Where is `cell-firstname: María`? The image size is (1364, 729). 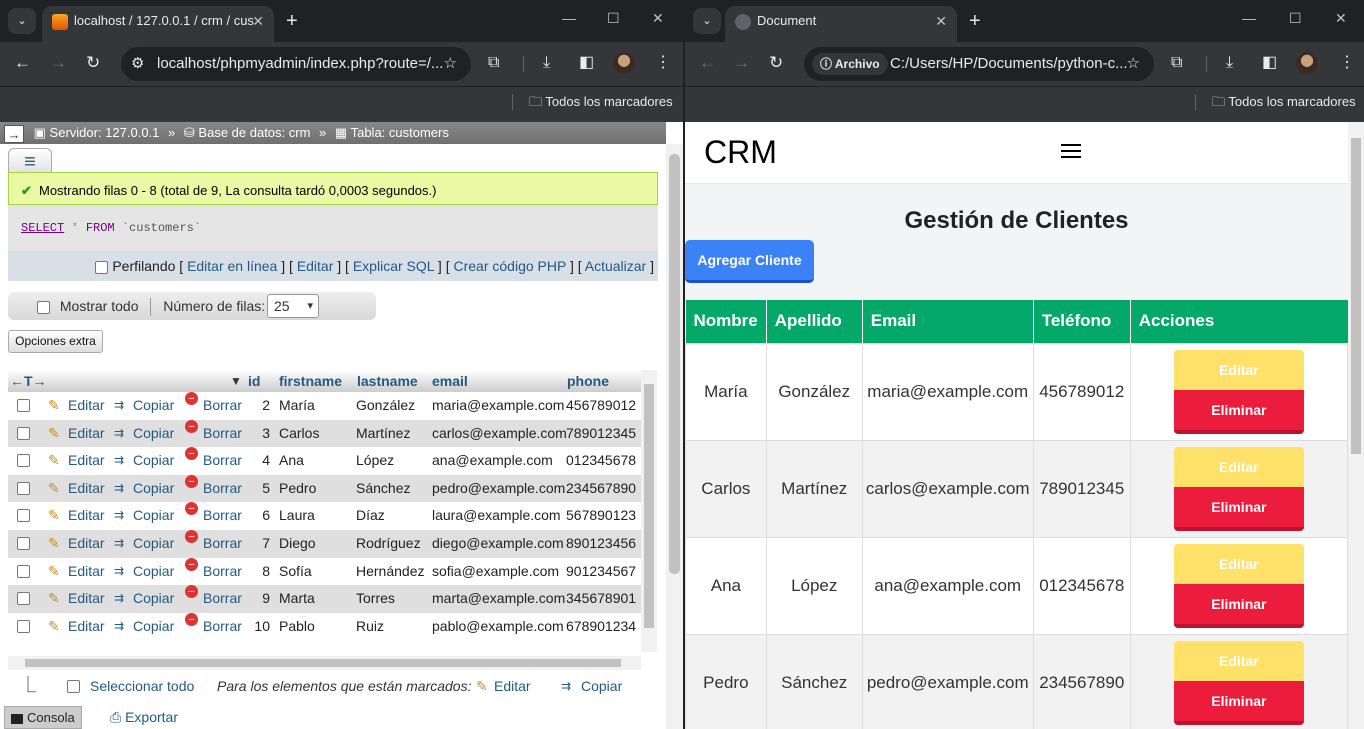
cell-firstname: María is located at coordinates (297, 406).